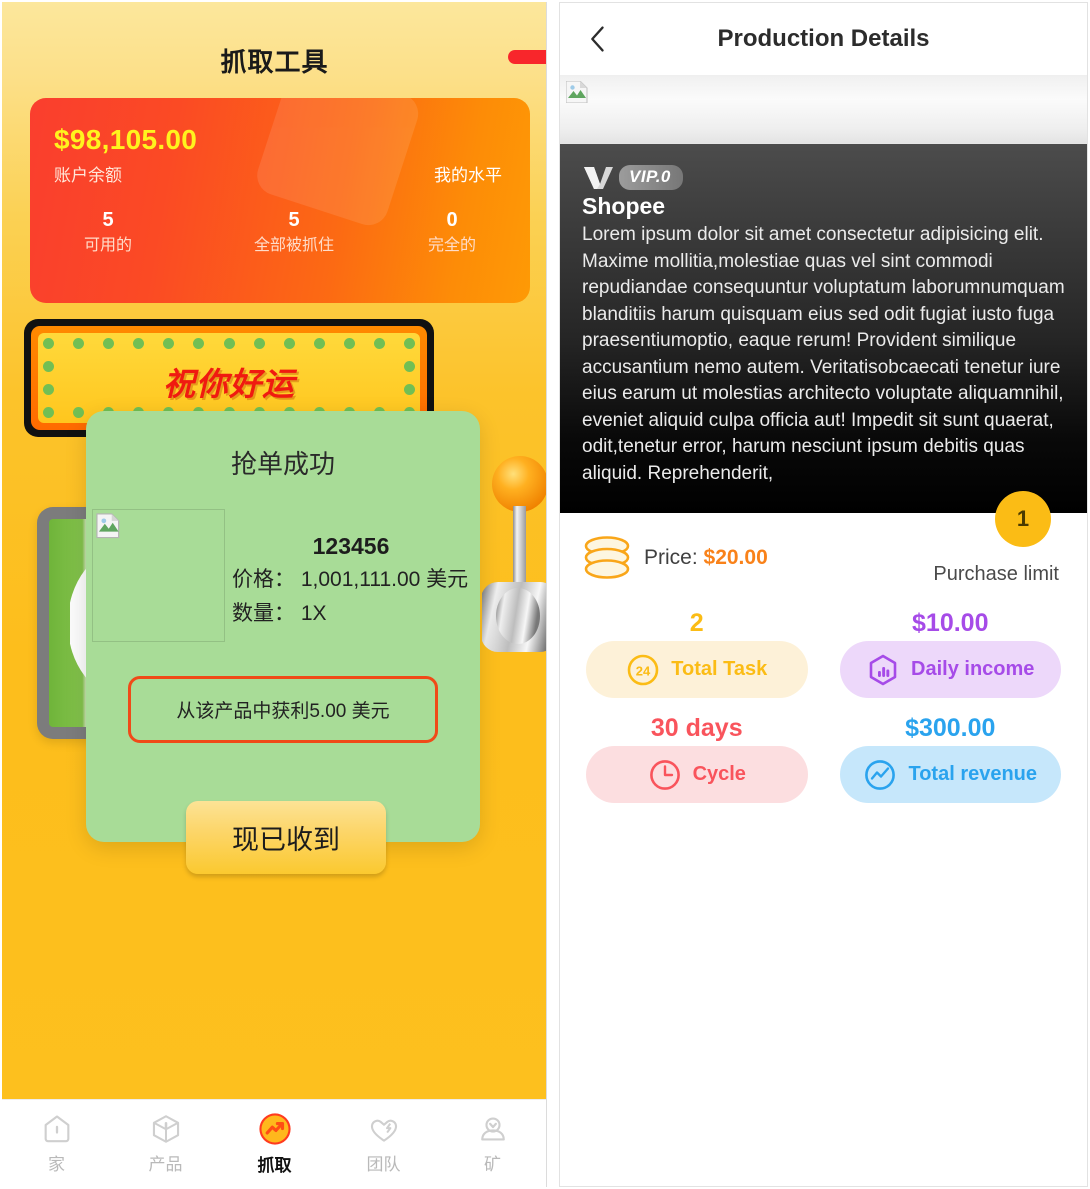 The image size is (1090, 1189). What do you see at coordinates (126, 139) in the screenshot?
I see `balance-amount: $98,105.00` at bounding box center [126, 139].